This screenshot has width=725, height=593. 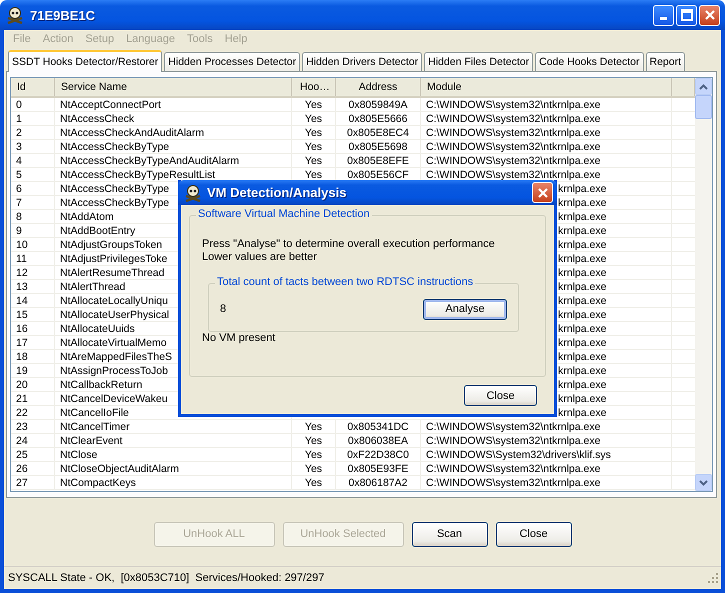 I want to click on table-cell: 11, so click(x=33, y=259).